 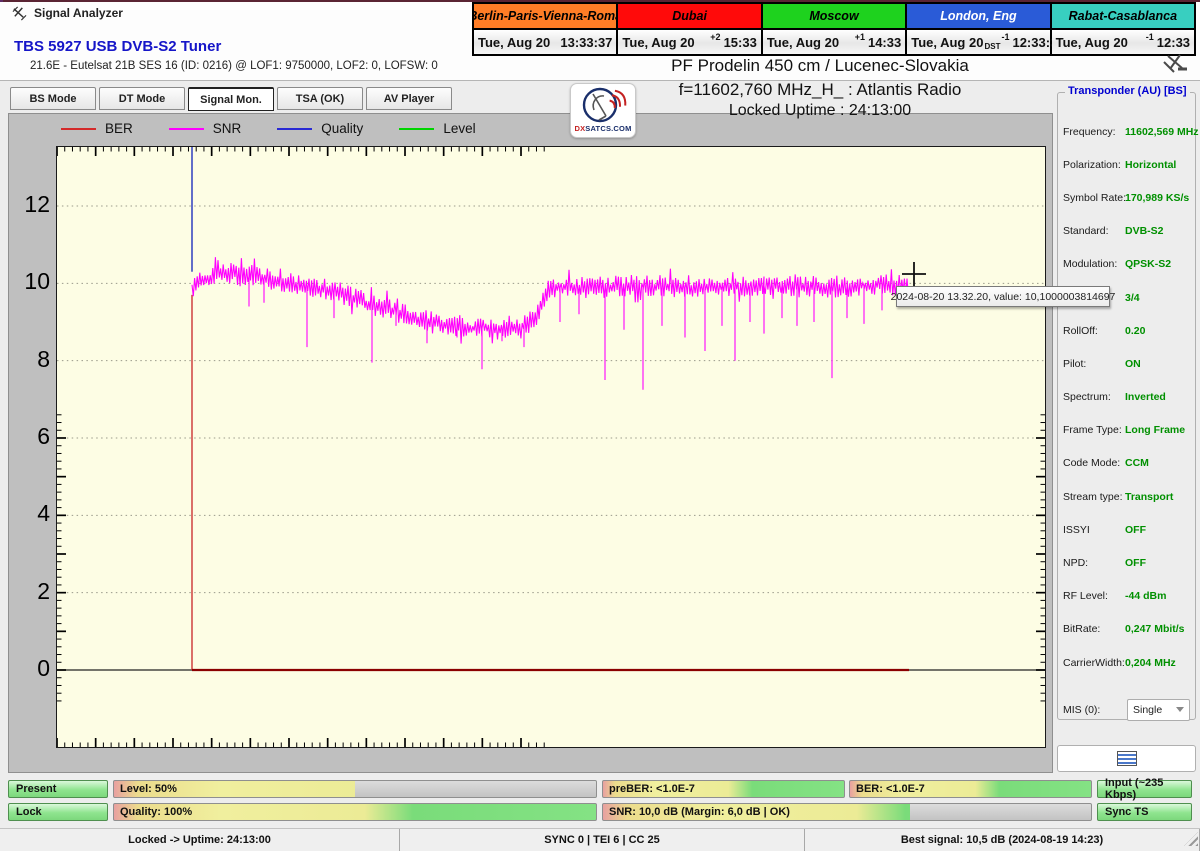 What do you see at coordinates (1145, 397) in the screenshot?
I see `transponder-value: Inverted` at bounding box center [1145, 397].